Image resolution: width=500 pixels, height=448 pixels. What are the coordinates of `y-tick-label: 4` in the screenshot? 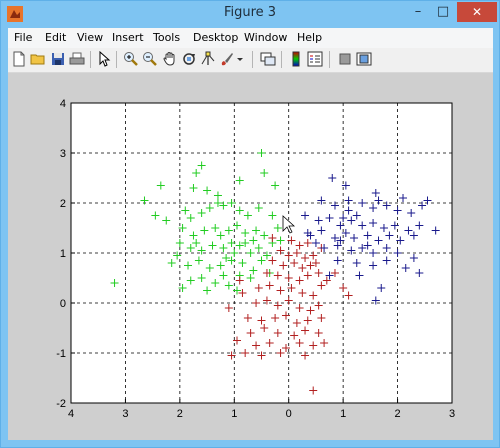 It's located at (63, 104).